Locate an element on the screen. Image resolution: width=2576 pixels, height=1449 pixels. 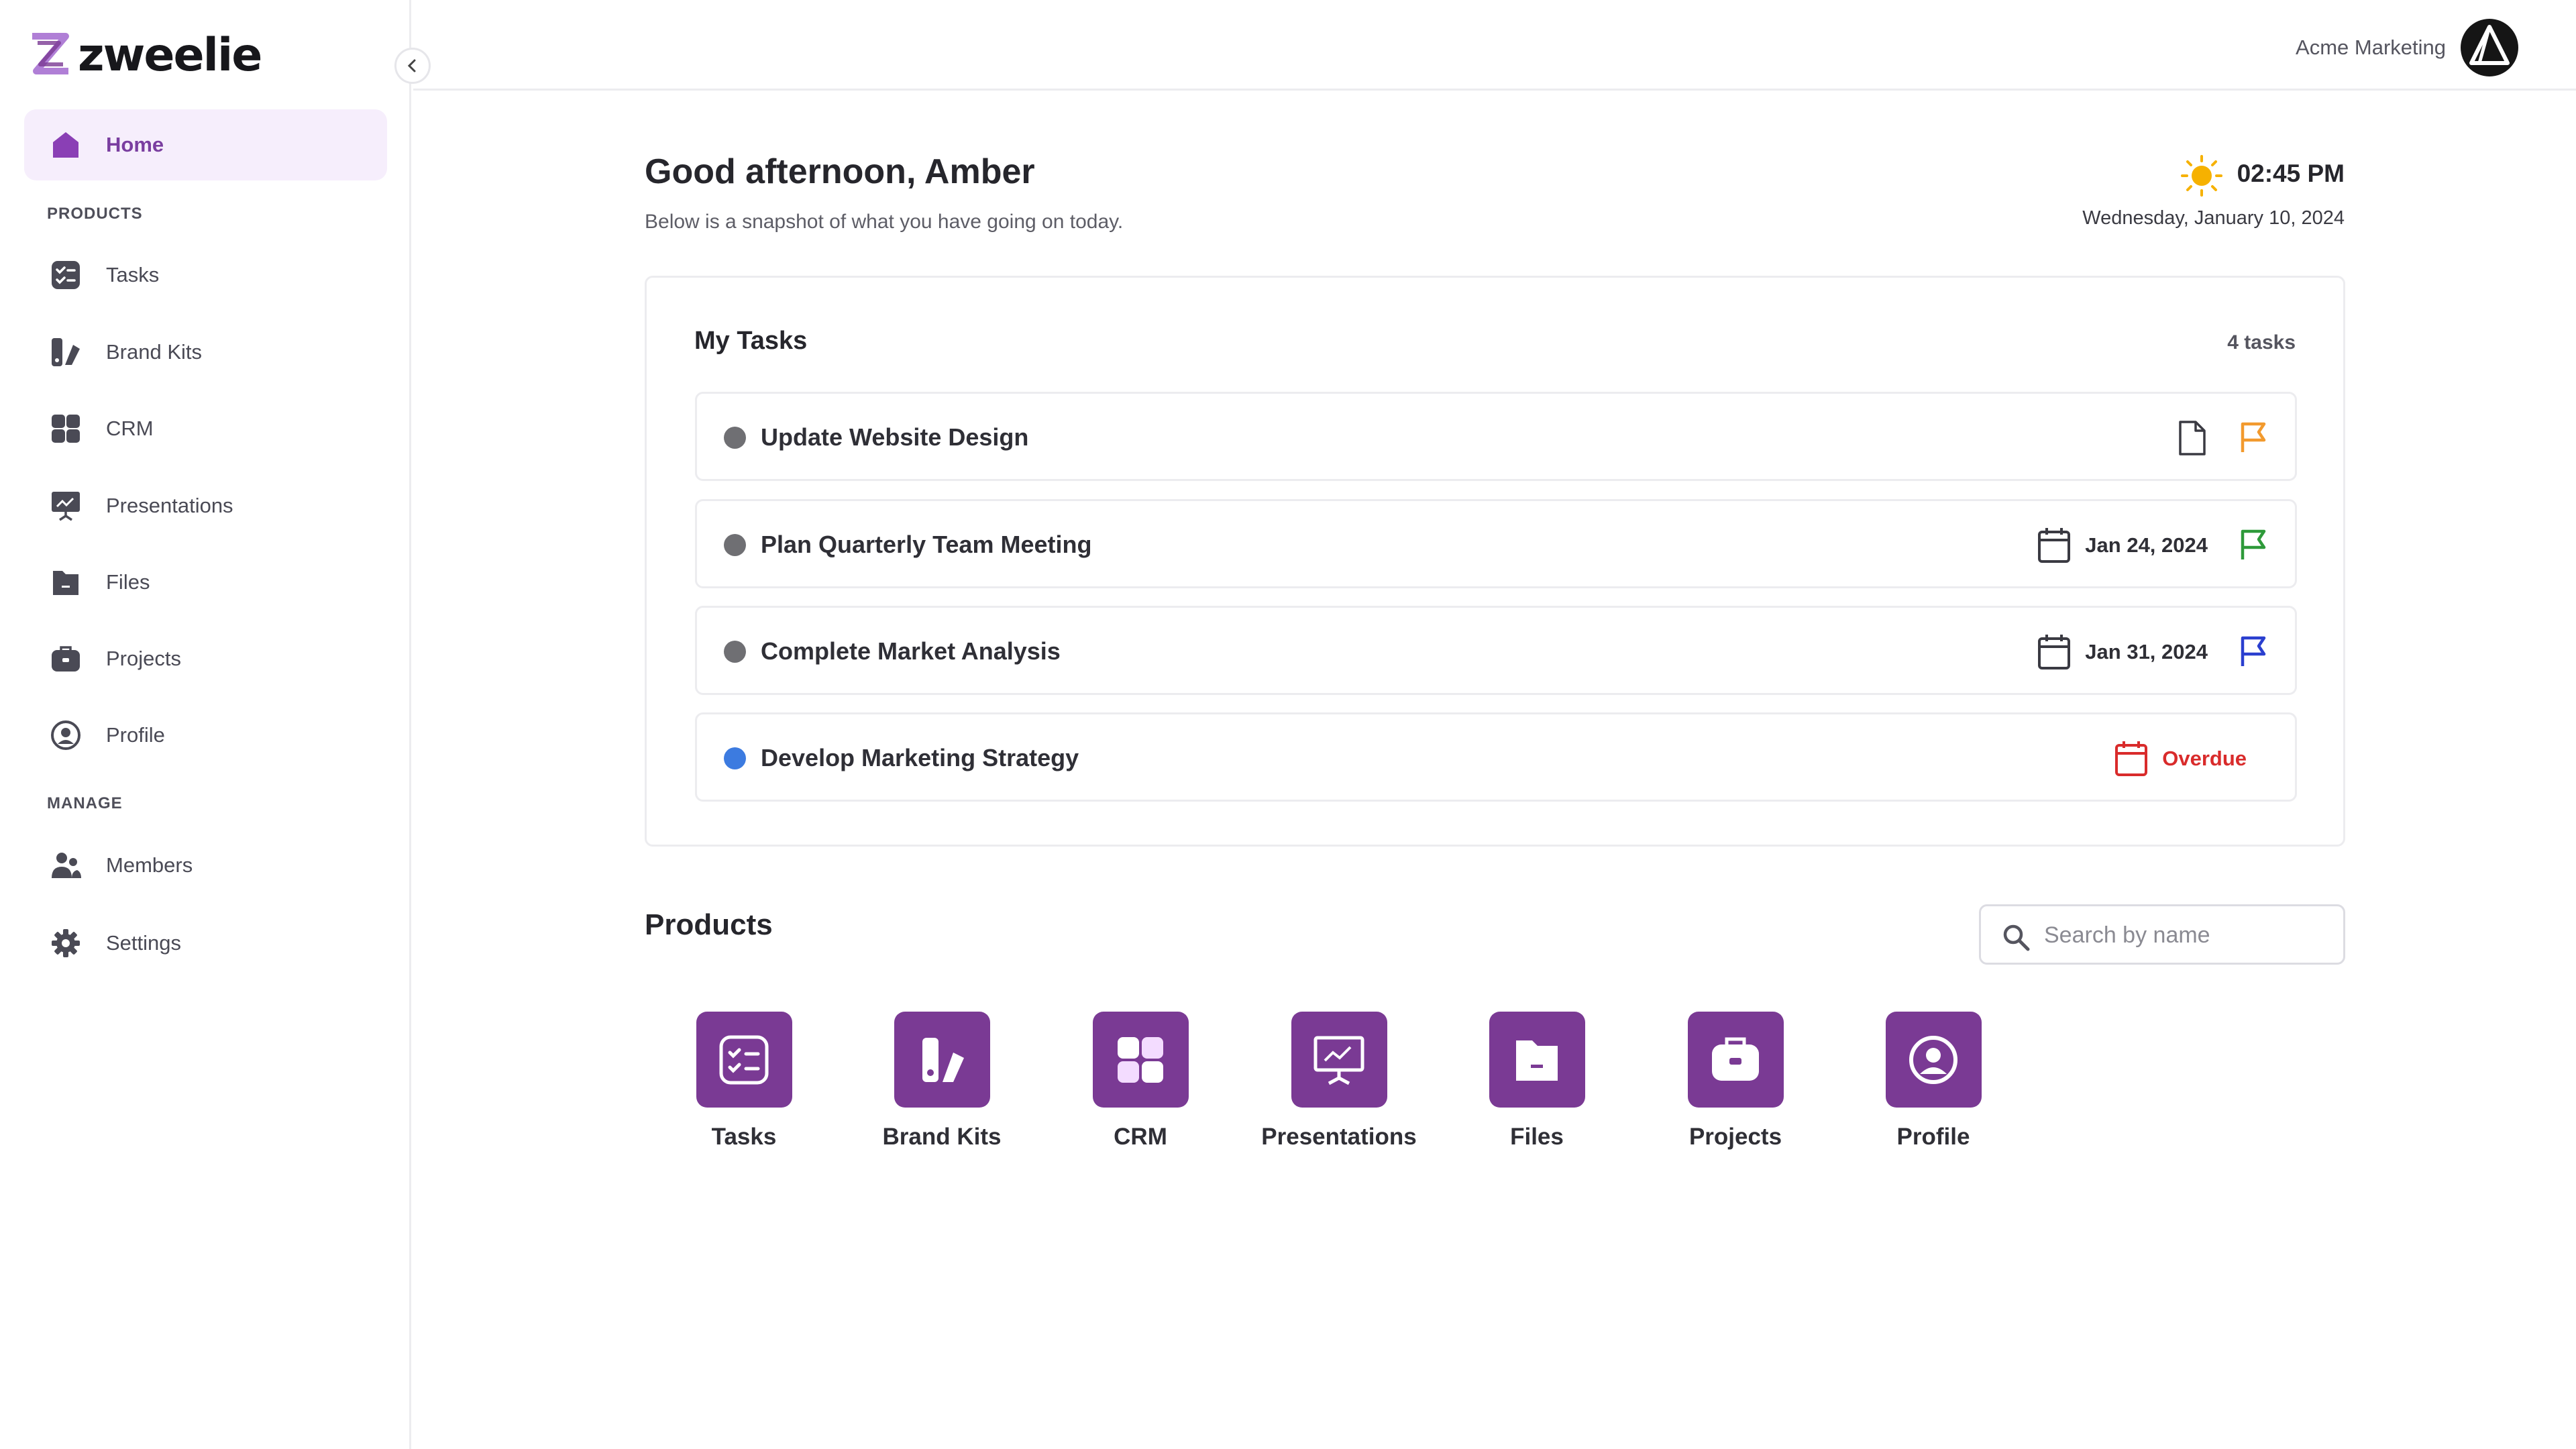
collapse-sidebar-button is located at coordinates (412, 66).